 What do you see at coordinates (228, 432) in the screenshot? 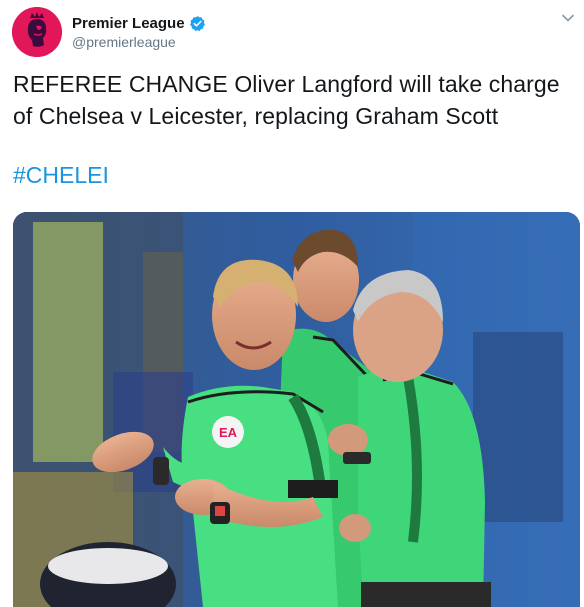
I see `ea-badge-text: EA` at bounding box center [228, 432].